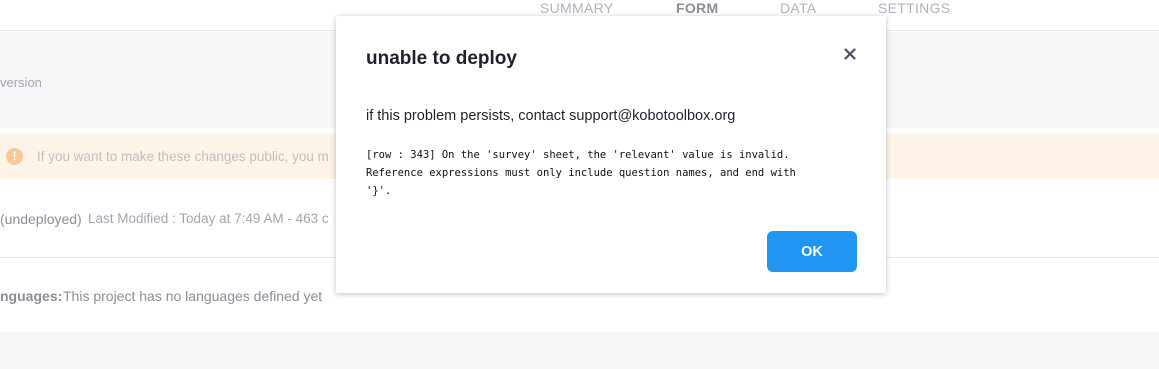  What do you see at coordinates (14, 156) in the screenshot?
I see `warning-icon: !` at bounding box center [14, 156].